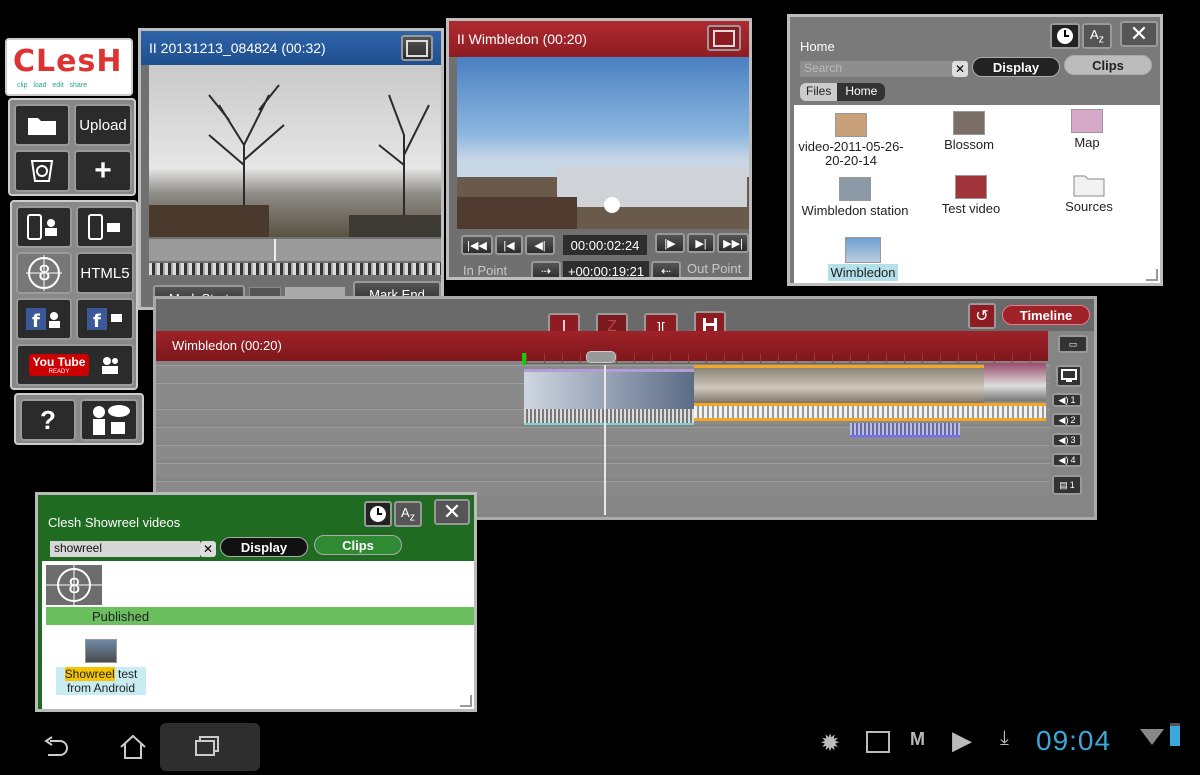  What do you see at coordinates (210, 747) in the screenshot?
I see `recent-apps-button` at bounding box center [210, 747].